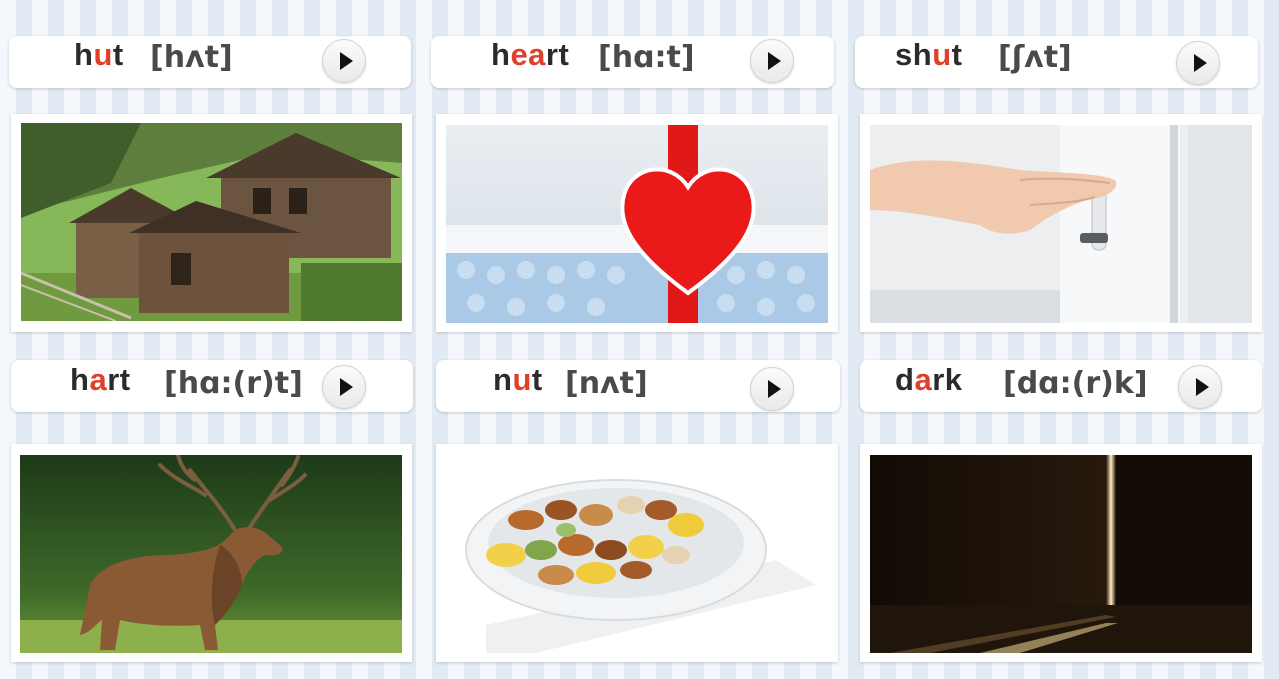 This screenshot has height=679, width=1279. I want to click on heart-clothespin-image, so click(637, 224).